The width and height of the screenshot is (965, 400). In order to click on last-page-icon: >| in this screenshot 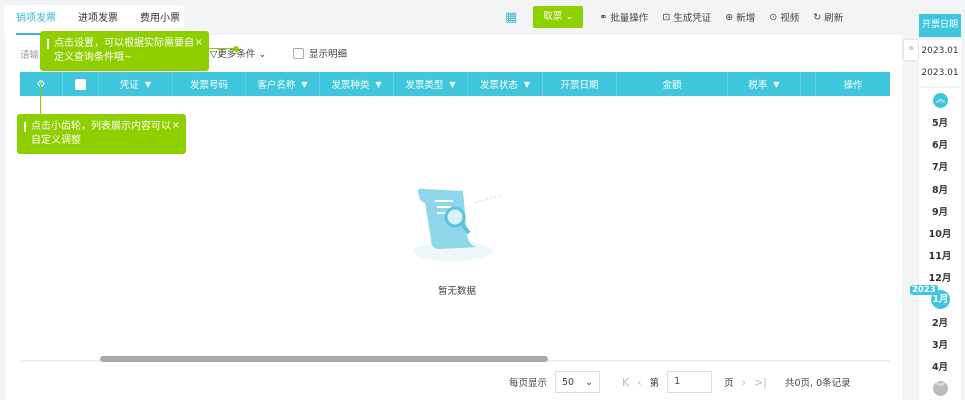, I will do `click(760, 382)`.